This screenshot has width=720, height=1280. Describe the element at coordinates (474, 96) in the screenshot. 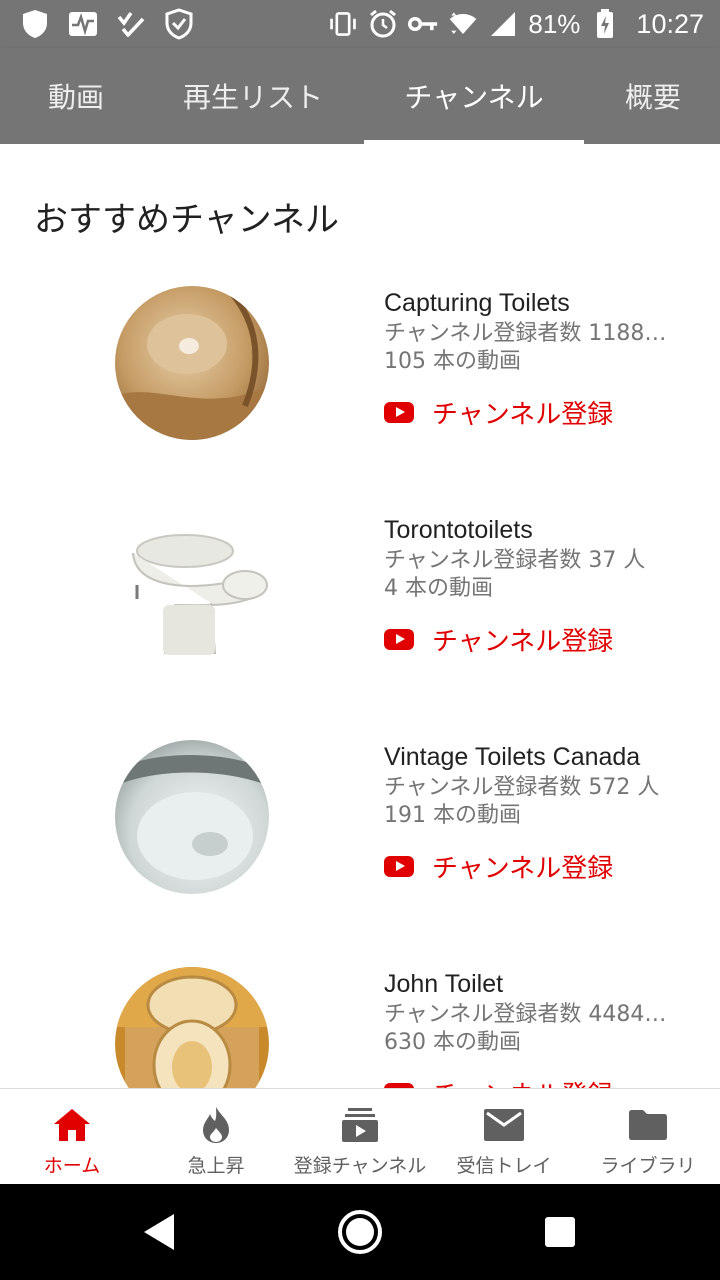

I see `tab-channels: チャンネル` at that location.